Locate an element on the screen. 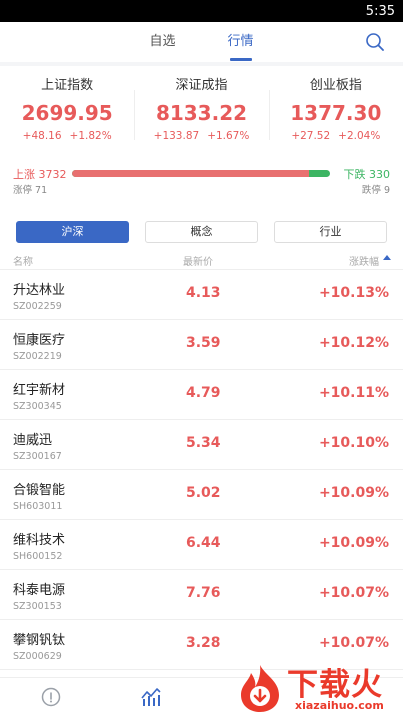 Image resolution: width=403 pixels, height=717 pixels. table-row: 科泰电源 SZ300153 7.76 +10.07% is located at coordinates (201, 595).